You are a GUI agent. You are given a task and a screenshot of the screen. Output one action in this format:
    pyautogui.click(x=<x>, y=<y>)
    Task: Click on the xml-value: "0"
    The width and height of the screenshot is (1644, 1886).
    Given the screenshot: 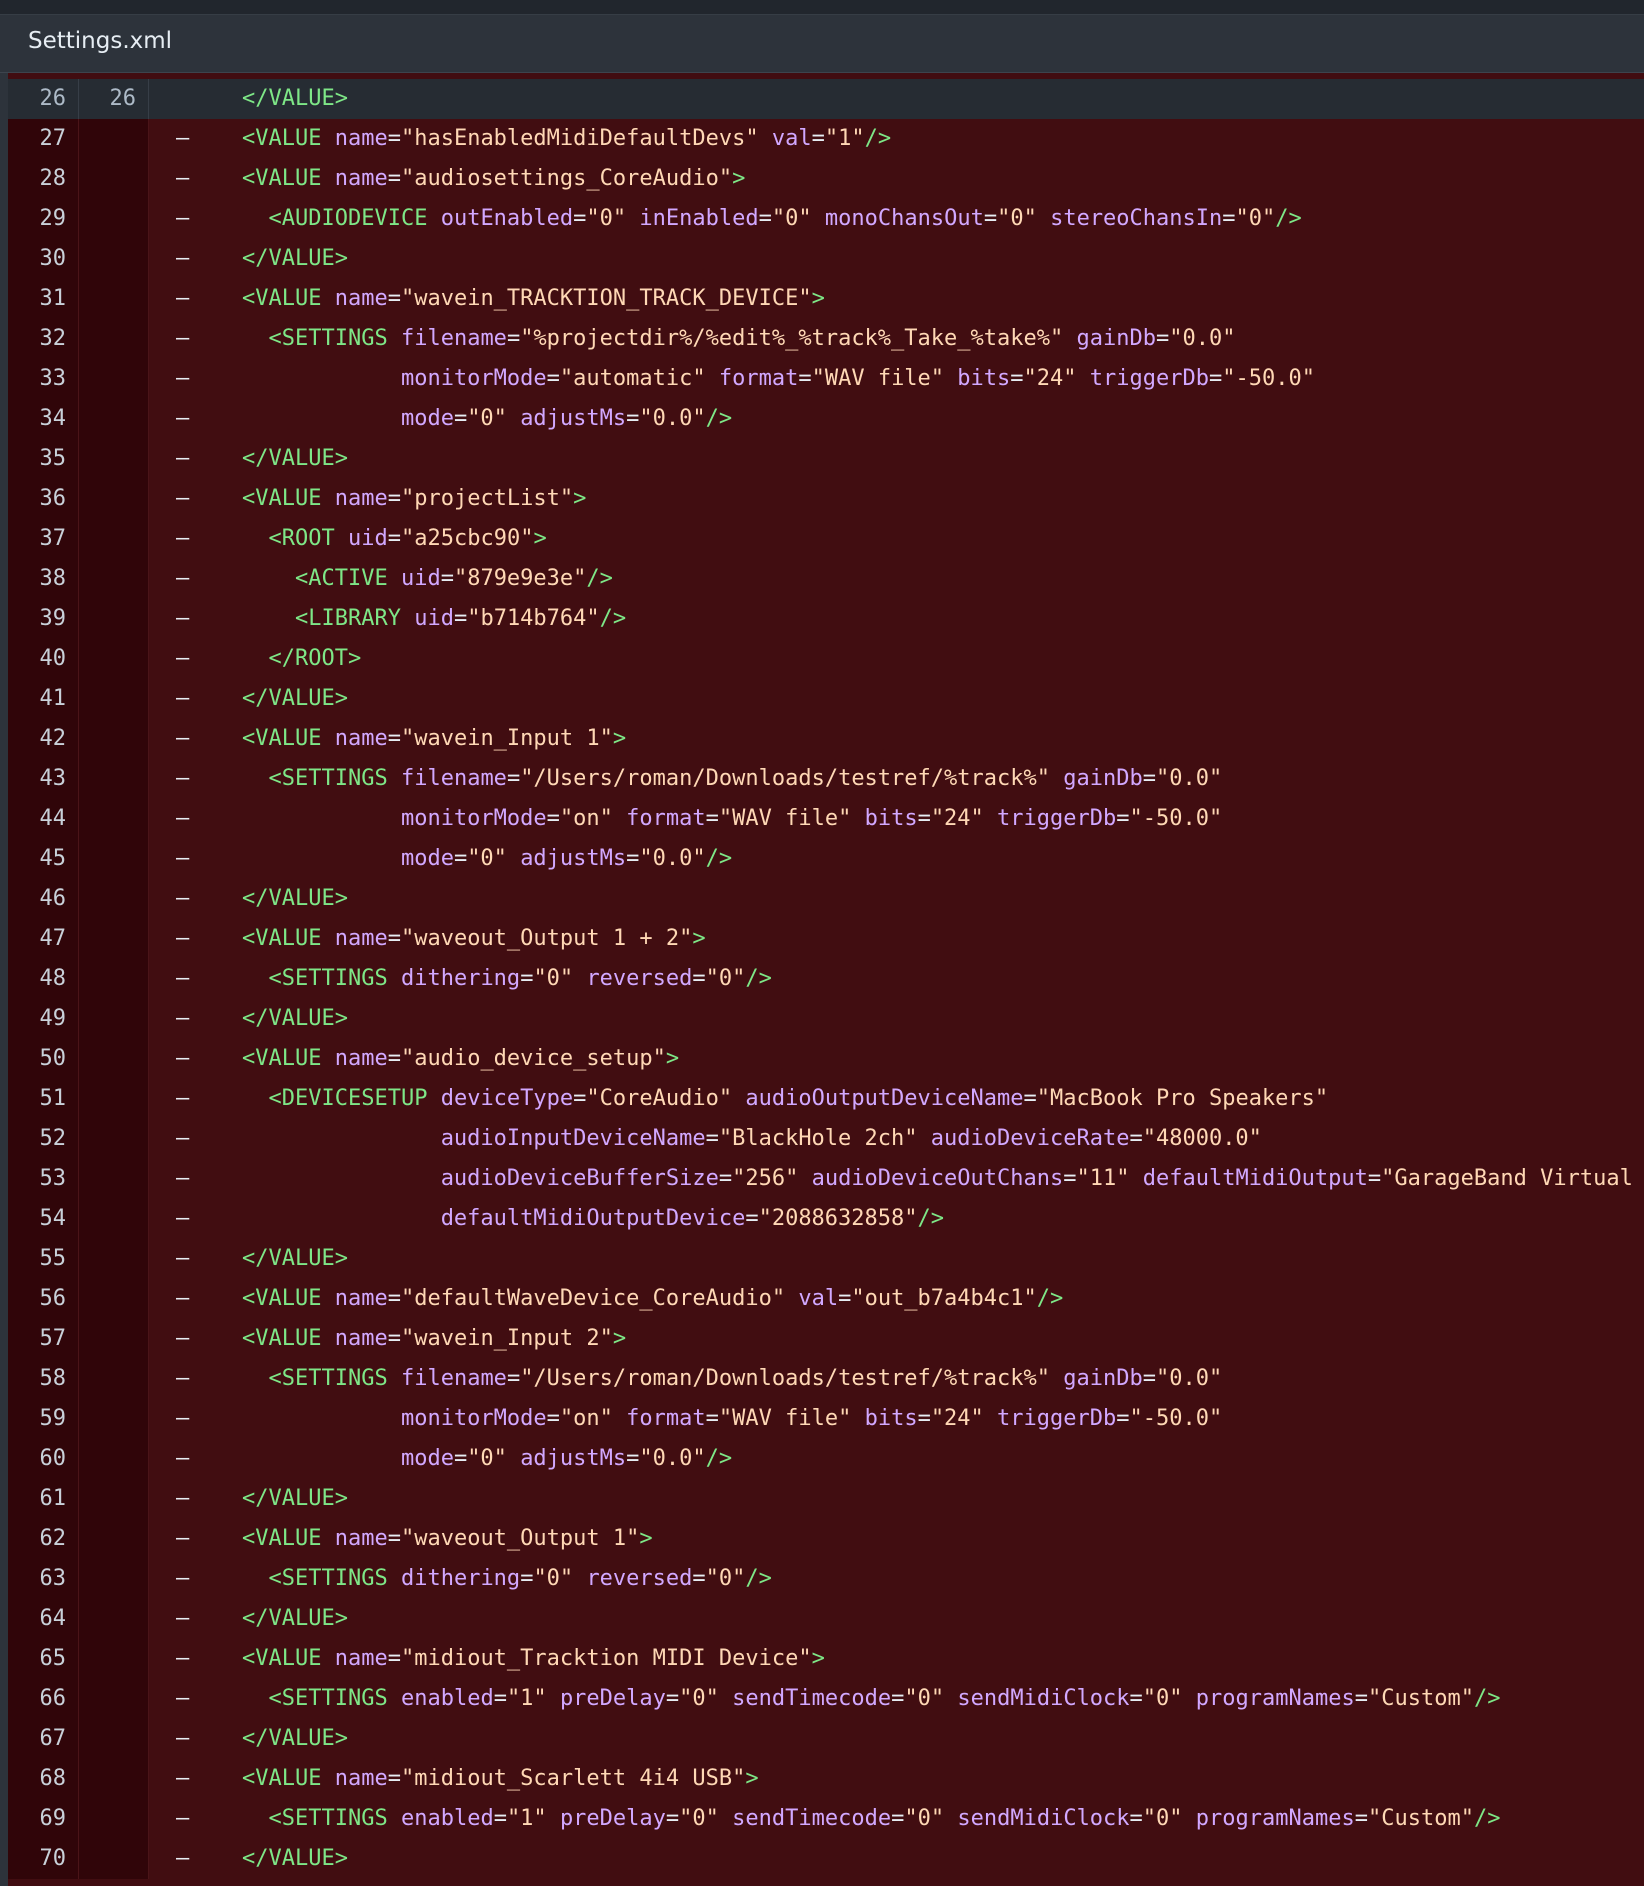 What is the action you would take?
    pyautogui.click(x=924, y=1698)
    